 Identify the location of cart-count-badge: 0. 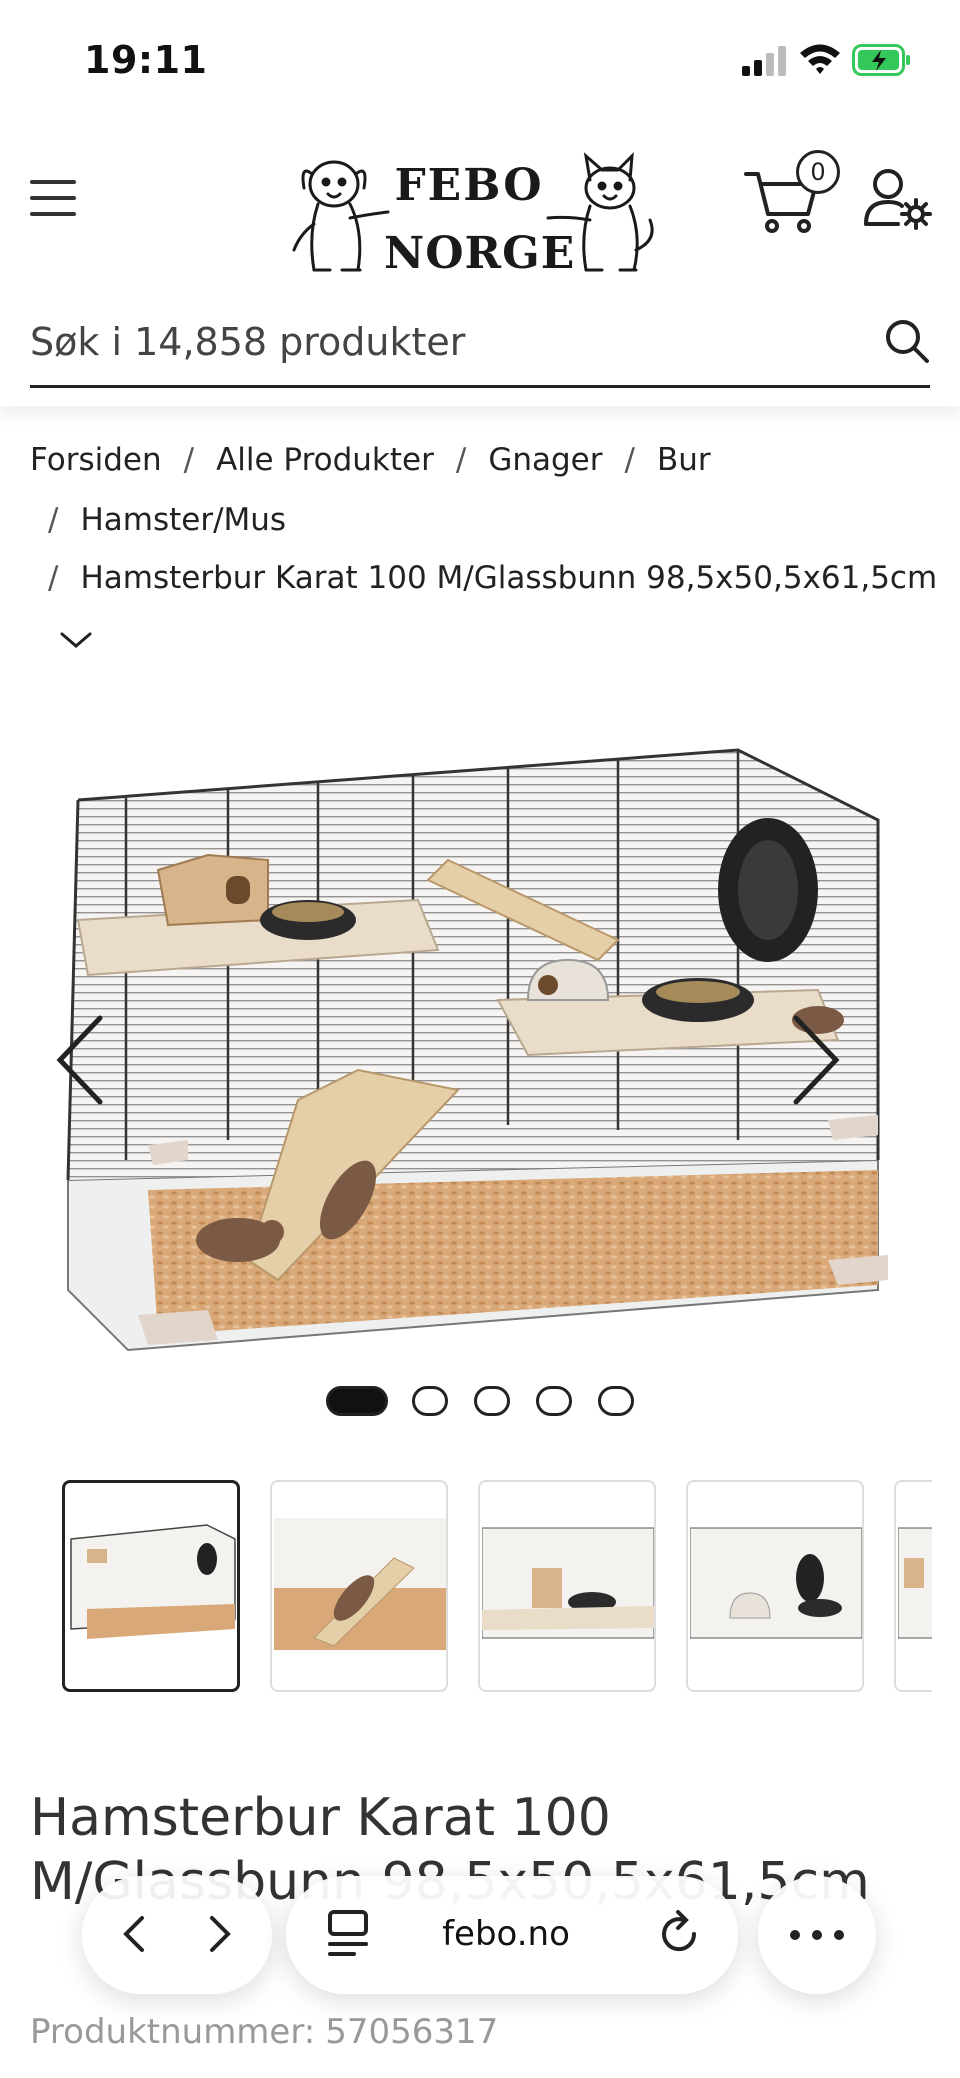
(818, 172).